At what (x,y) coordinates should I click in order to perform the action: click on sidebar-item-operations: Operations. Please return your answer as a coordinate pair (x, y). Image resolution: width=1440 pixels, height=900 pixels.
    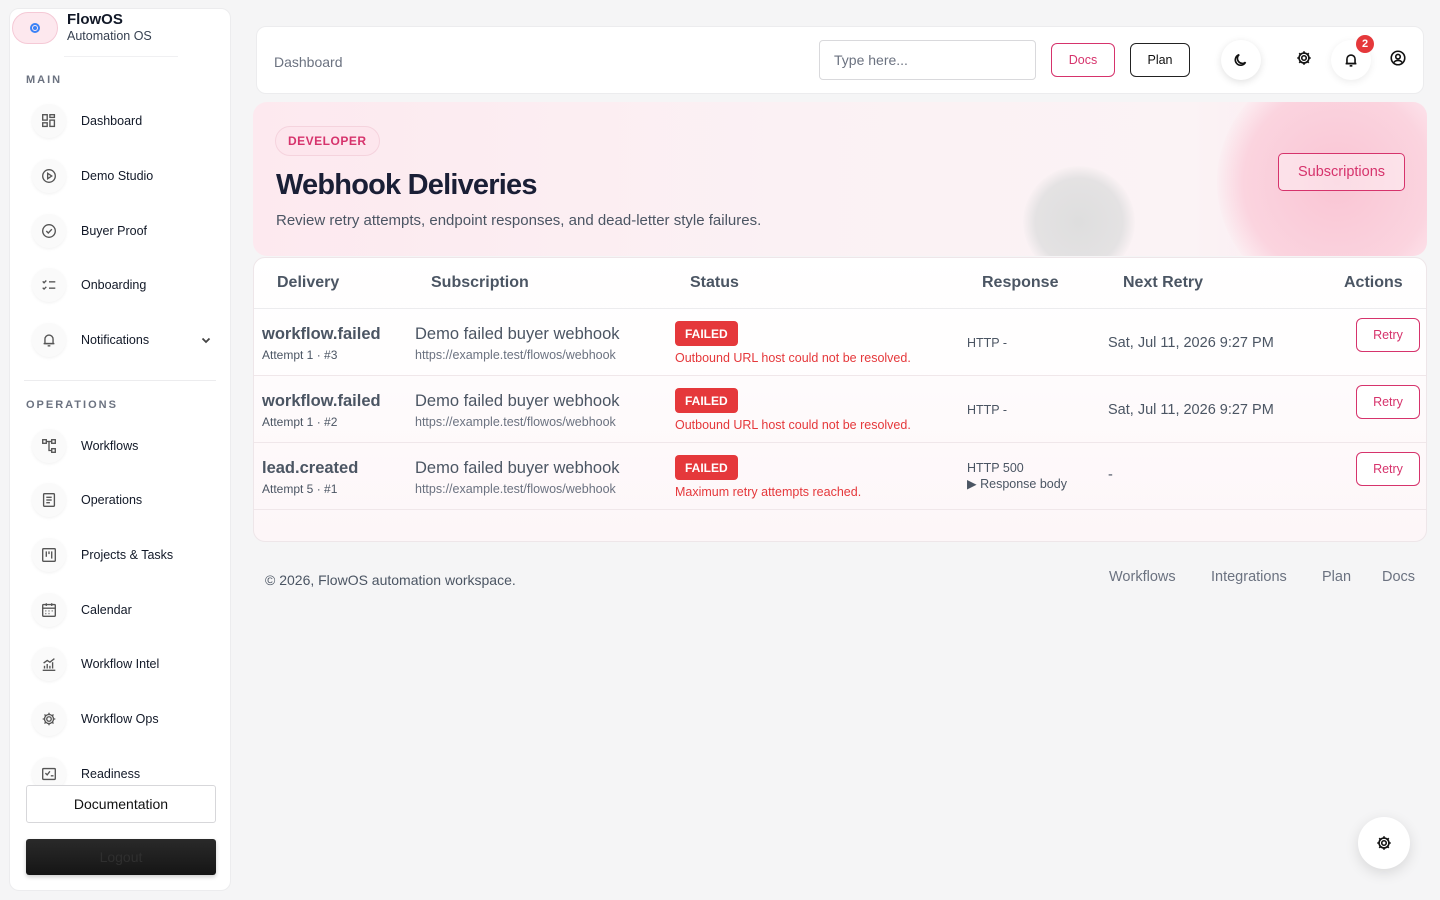
    Looking at the image, I should click on (122, 500).